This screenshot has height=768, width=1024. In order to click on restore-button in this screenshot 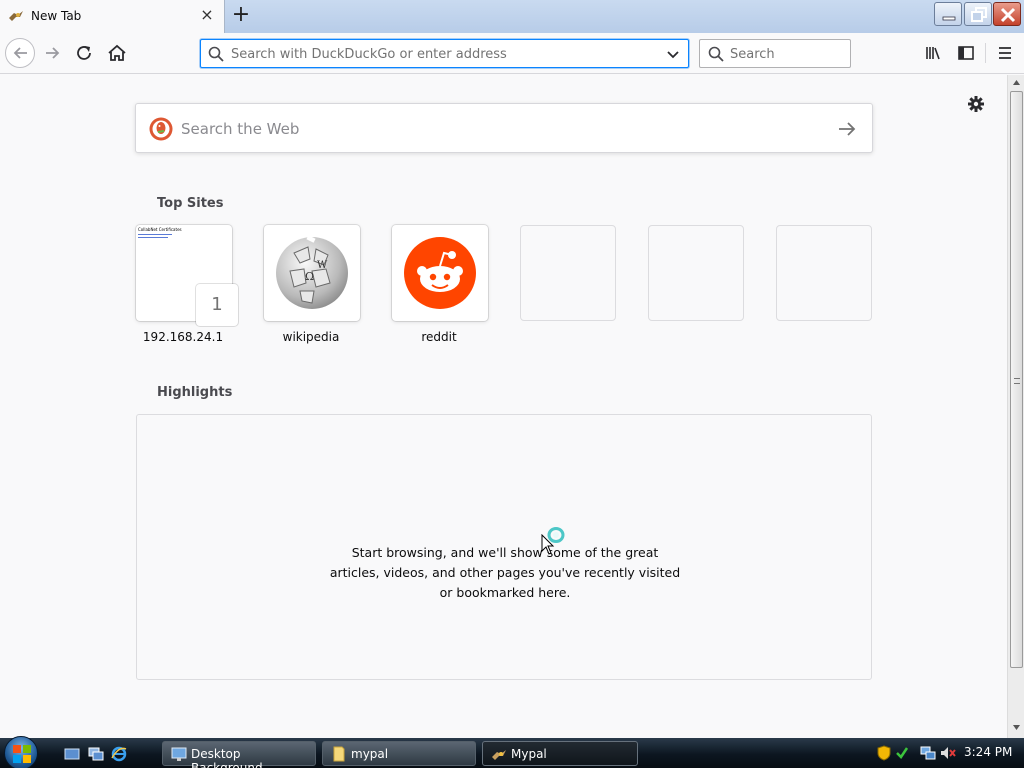, I will do `click(978, 14)`.